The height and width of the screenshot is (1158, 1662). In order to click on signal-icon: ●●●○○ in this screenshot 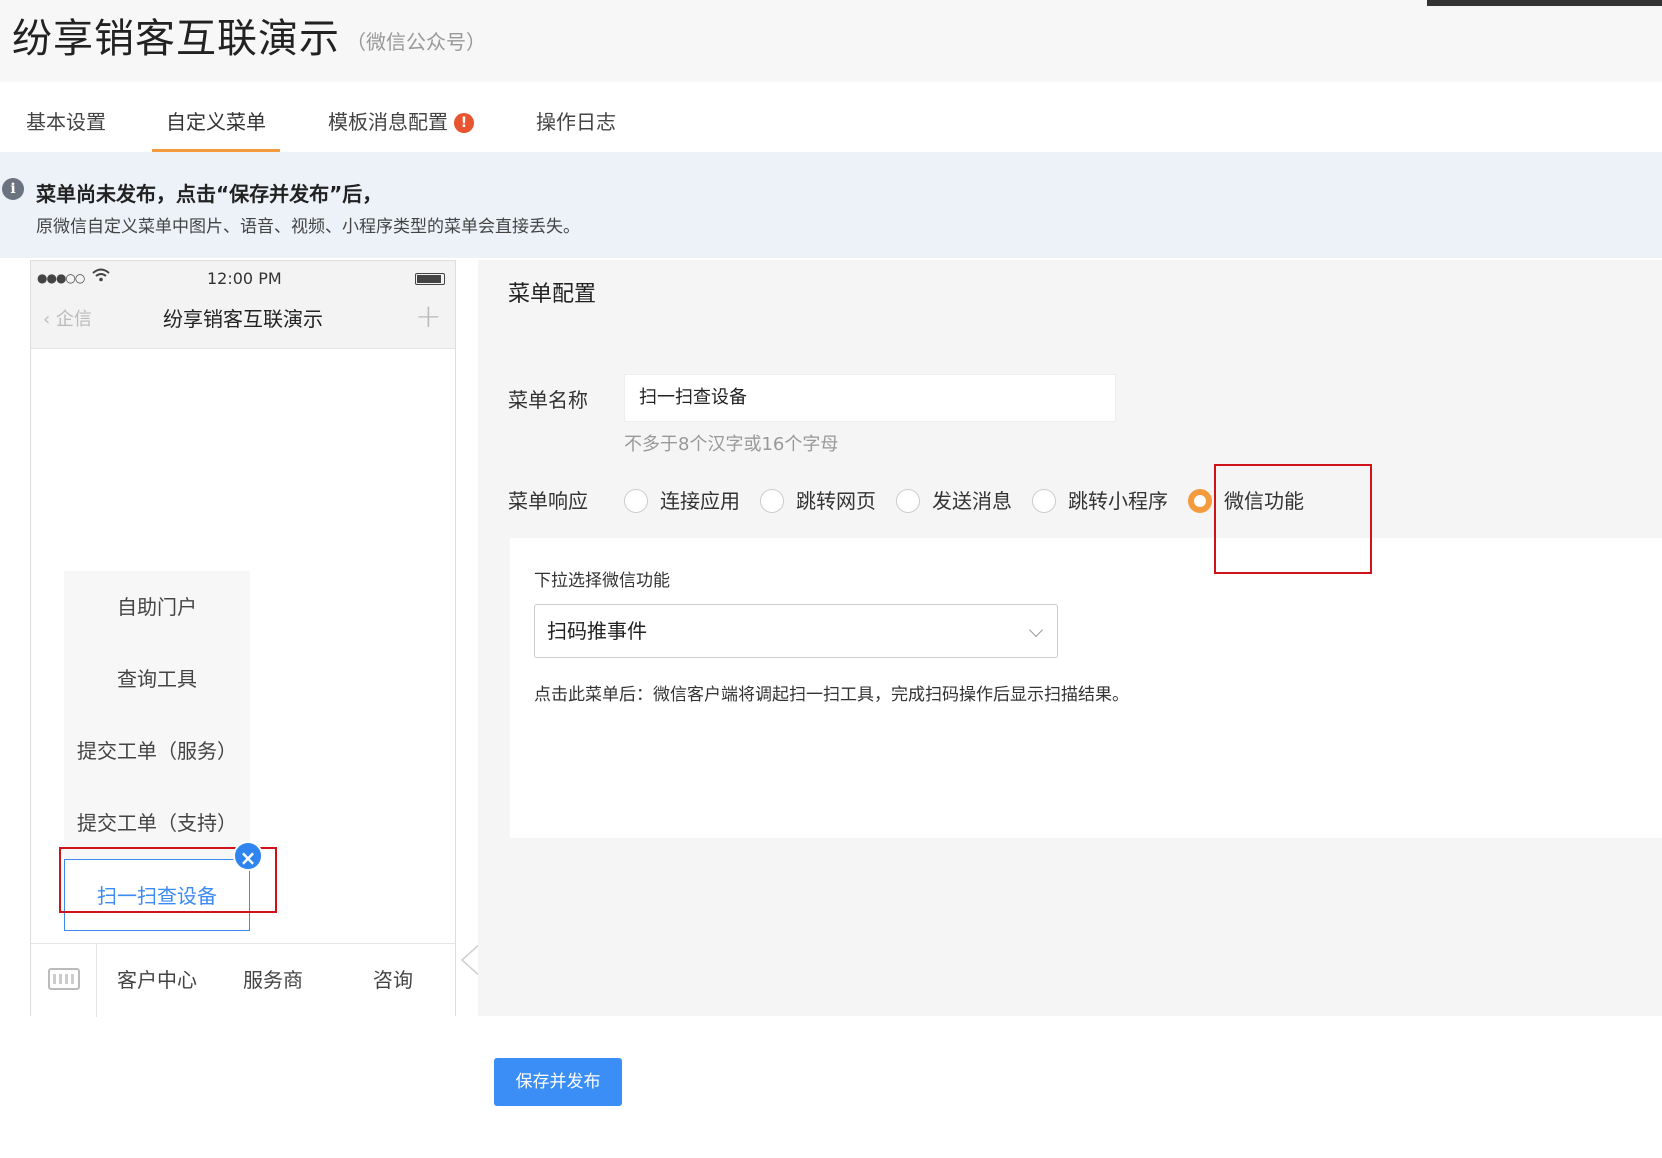, I will do `click(61, 278)`.